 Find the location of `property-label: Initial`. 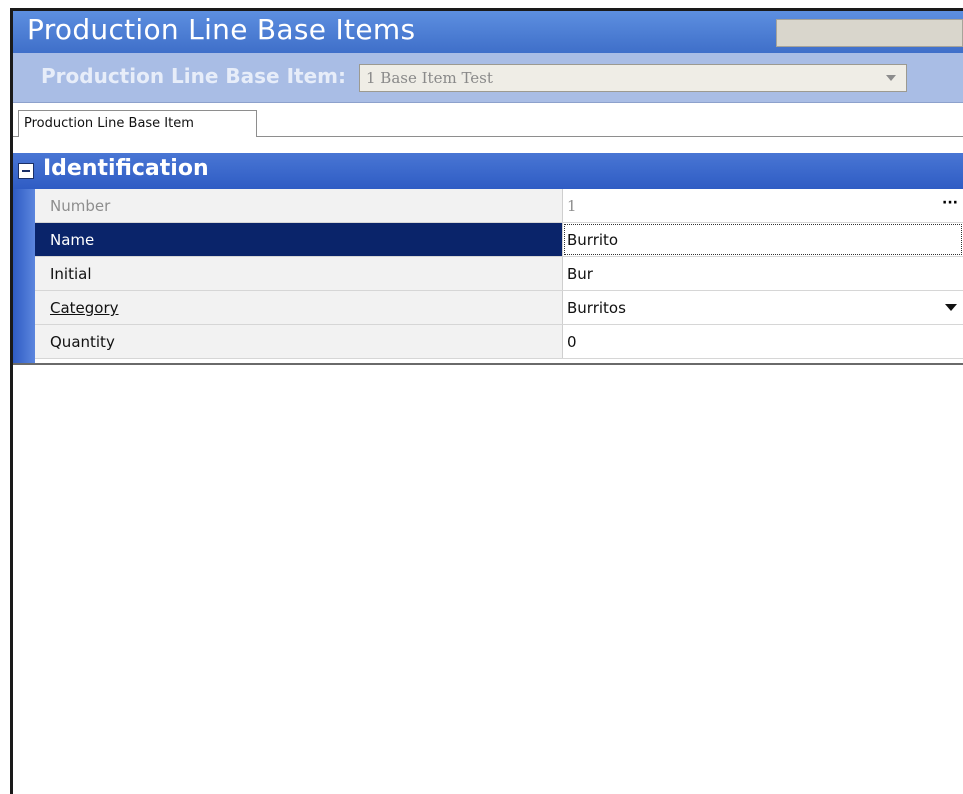

property-label: Initial is located at coordinates (71, 274).